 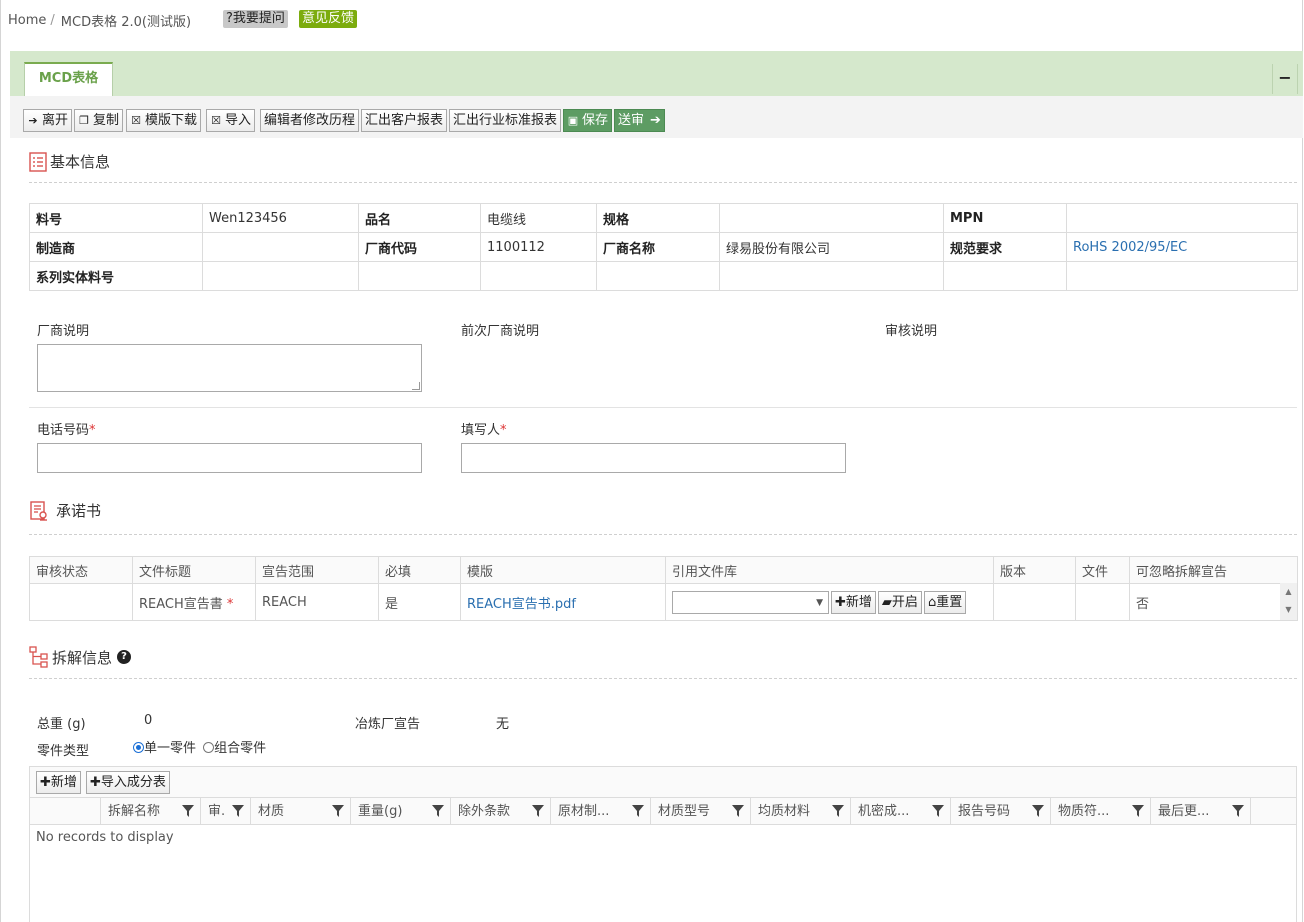 What do you see at coordinates (484, 428) in the screenshot?
I see `filler-label: 填写人*` at bounding box center [484, 428].